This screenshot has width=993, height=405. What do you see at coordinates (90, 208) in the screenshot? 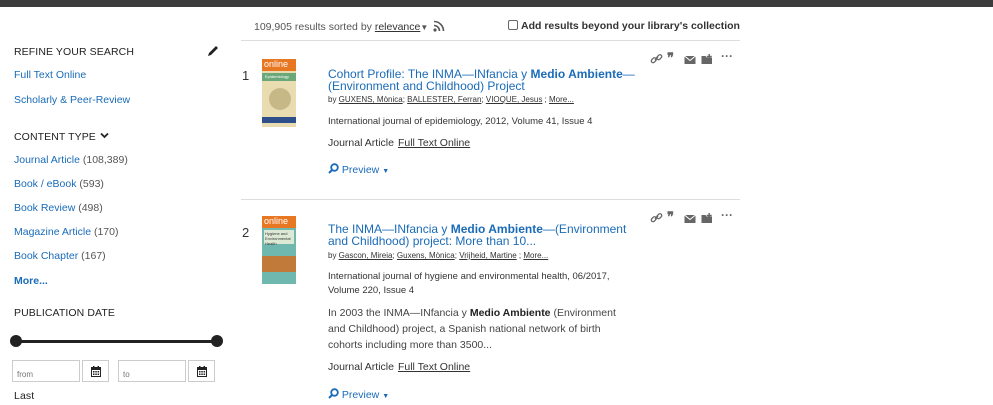
I see `content-type-count: (498)` at bounding box center [90, 208].